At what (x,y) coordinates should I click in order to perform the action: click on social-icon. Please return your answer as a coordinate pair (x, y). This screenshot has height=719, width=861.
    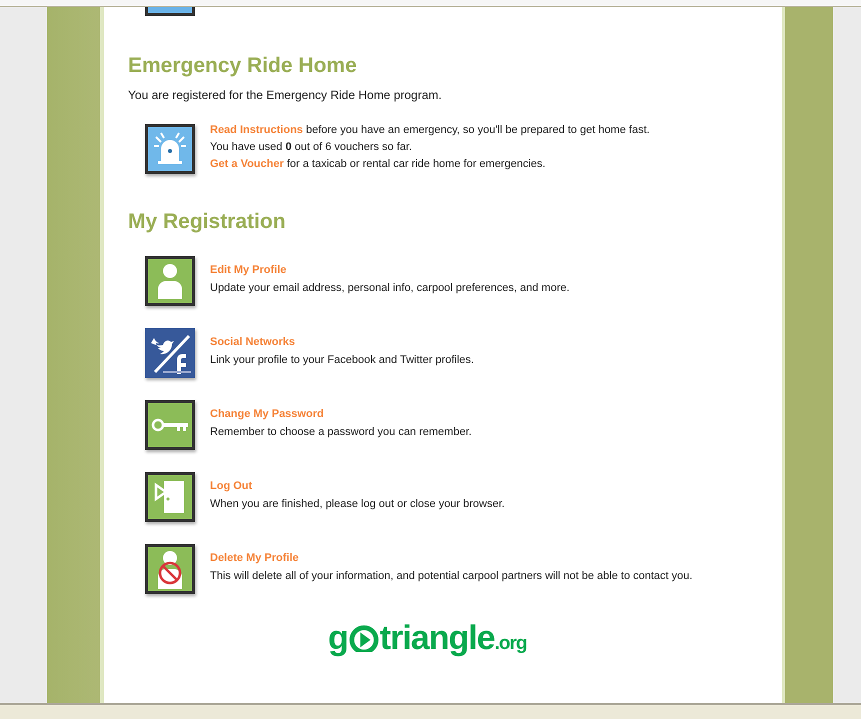
    Looking at the image, I should click on (170, 353).